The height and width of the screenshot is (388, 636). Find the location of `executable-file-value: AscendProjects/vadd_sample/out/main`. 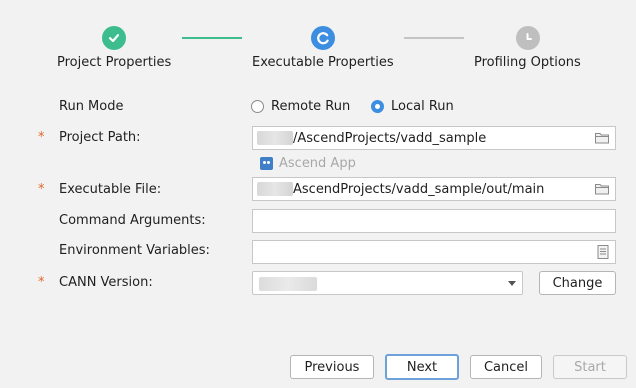

executable-file-value: AscendProjects/vadd_sample/out/main is located at coordinates (419, 189).